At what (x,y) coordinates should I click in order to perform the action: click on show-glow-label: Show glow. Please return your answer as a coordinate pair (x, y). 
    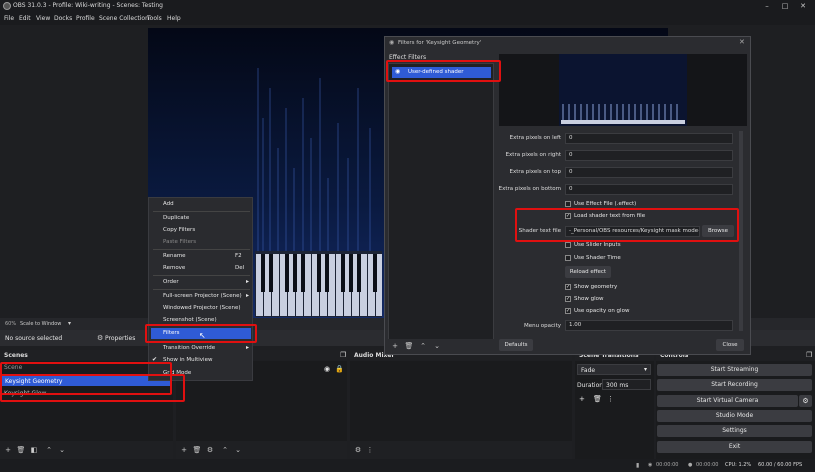
    Looking at the image, I should click on (589, 299).